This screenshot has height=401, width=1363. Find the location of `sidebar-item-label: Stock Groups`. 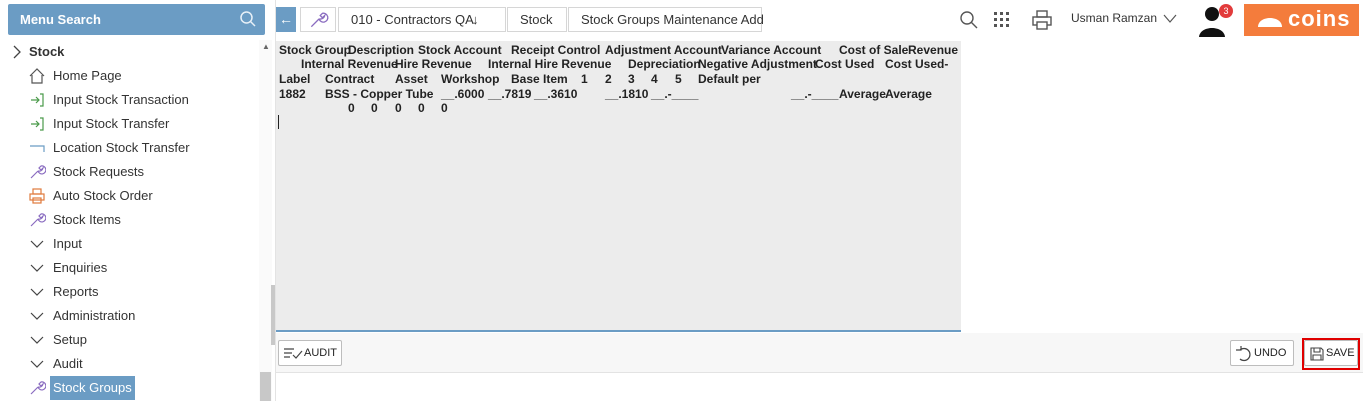

sidebar-item-label: Stock Groups is located at coordinates (92, 388).